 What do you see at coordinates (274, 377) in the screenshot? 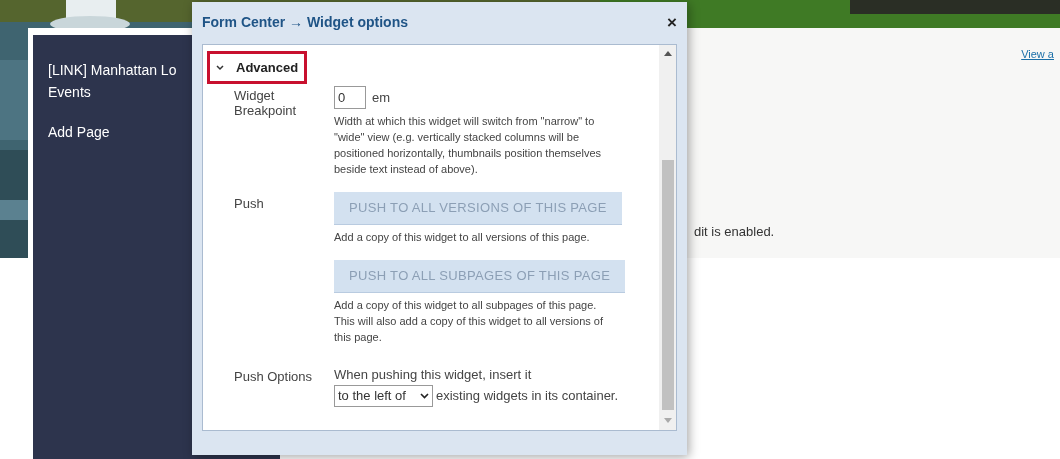
I see `field-label: Push Options` at bounding box center [274, 377].